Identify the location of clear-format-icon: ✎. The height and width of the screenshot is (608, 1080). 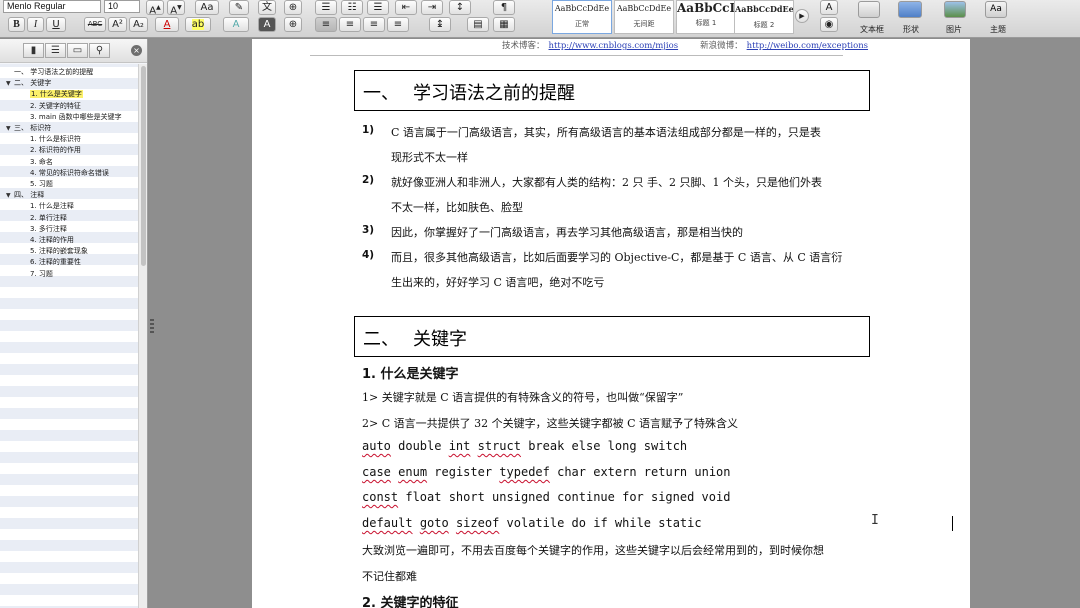
(239, 7).